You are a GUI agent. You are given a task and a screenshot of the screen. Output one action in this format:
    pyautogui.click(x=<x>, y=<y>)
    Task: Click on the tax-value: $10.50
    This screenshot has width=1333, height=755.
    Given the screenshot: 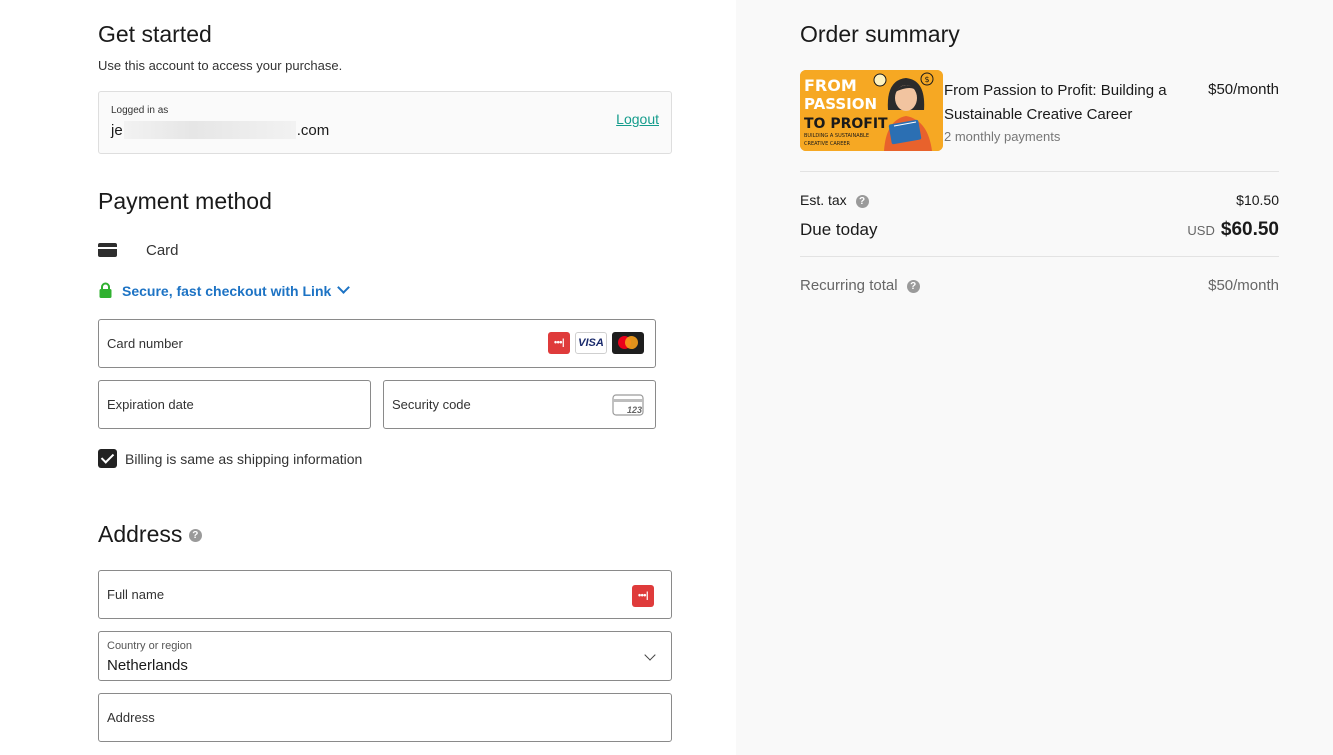 What is the action you would take?
    pyautogui.click(x=1257, y=200)
    